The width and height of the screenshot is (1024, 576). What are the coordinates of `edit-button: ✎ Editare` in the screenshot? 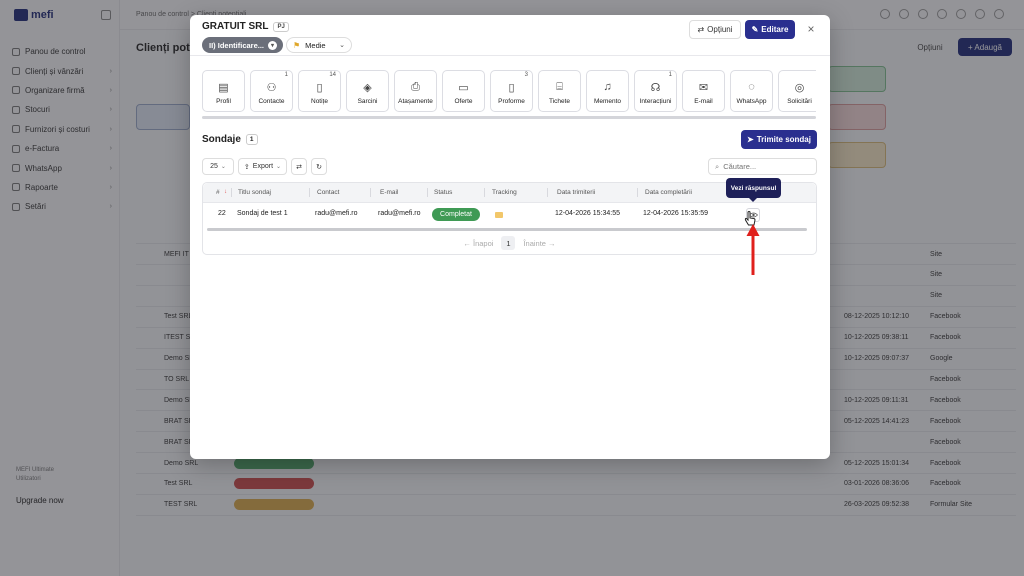 It's located at (770, 29).